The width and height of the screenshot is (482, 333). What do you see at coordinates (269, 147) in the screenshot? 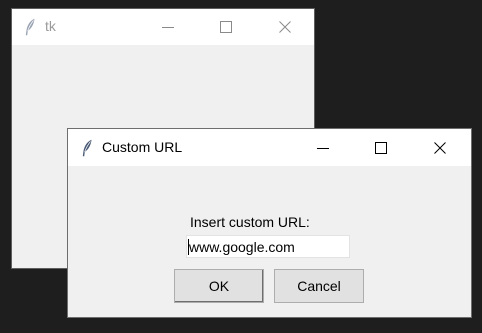
I see `dialog-titlebar: Custom URL` at bounding box center [269, 147].